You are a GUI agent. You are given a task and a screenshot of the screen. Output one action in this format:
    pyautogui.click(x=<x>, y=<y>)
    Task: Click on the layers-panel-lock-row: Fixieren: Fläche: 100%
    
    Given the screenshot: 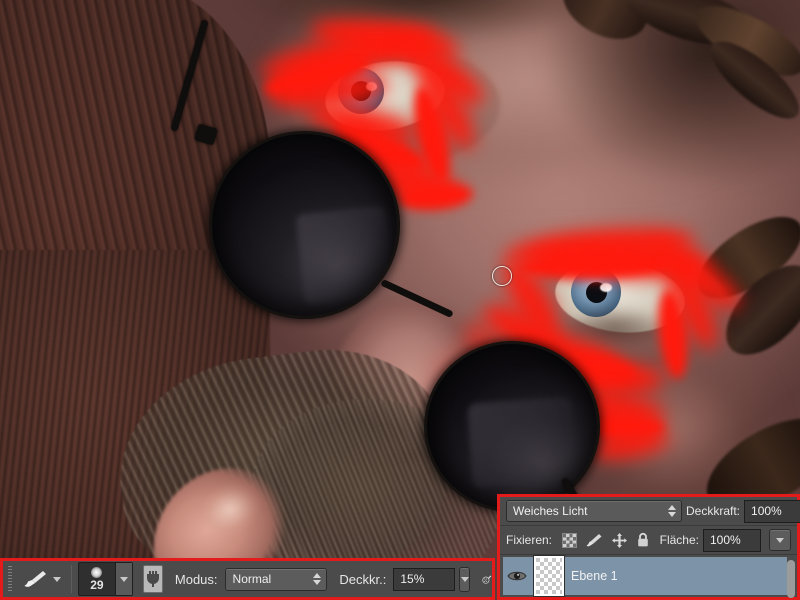 What is the action you would take?
    pyautogui.click(x=648, y=540)
    